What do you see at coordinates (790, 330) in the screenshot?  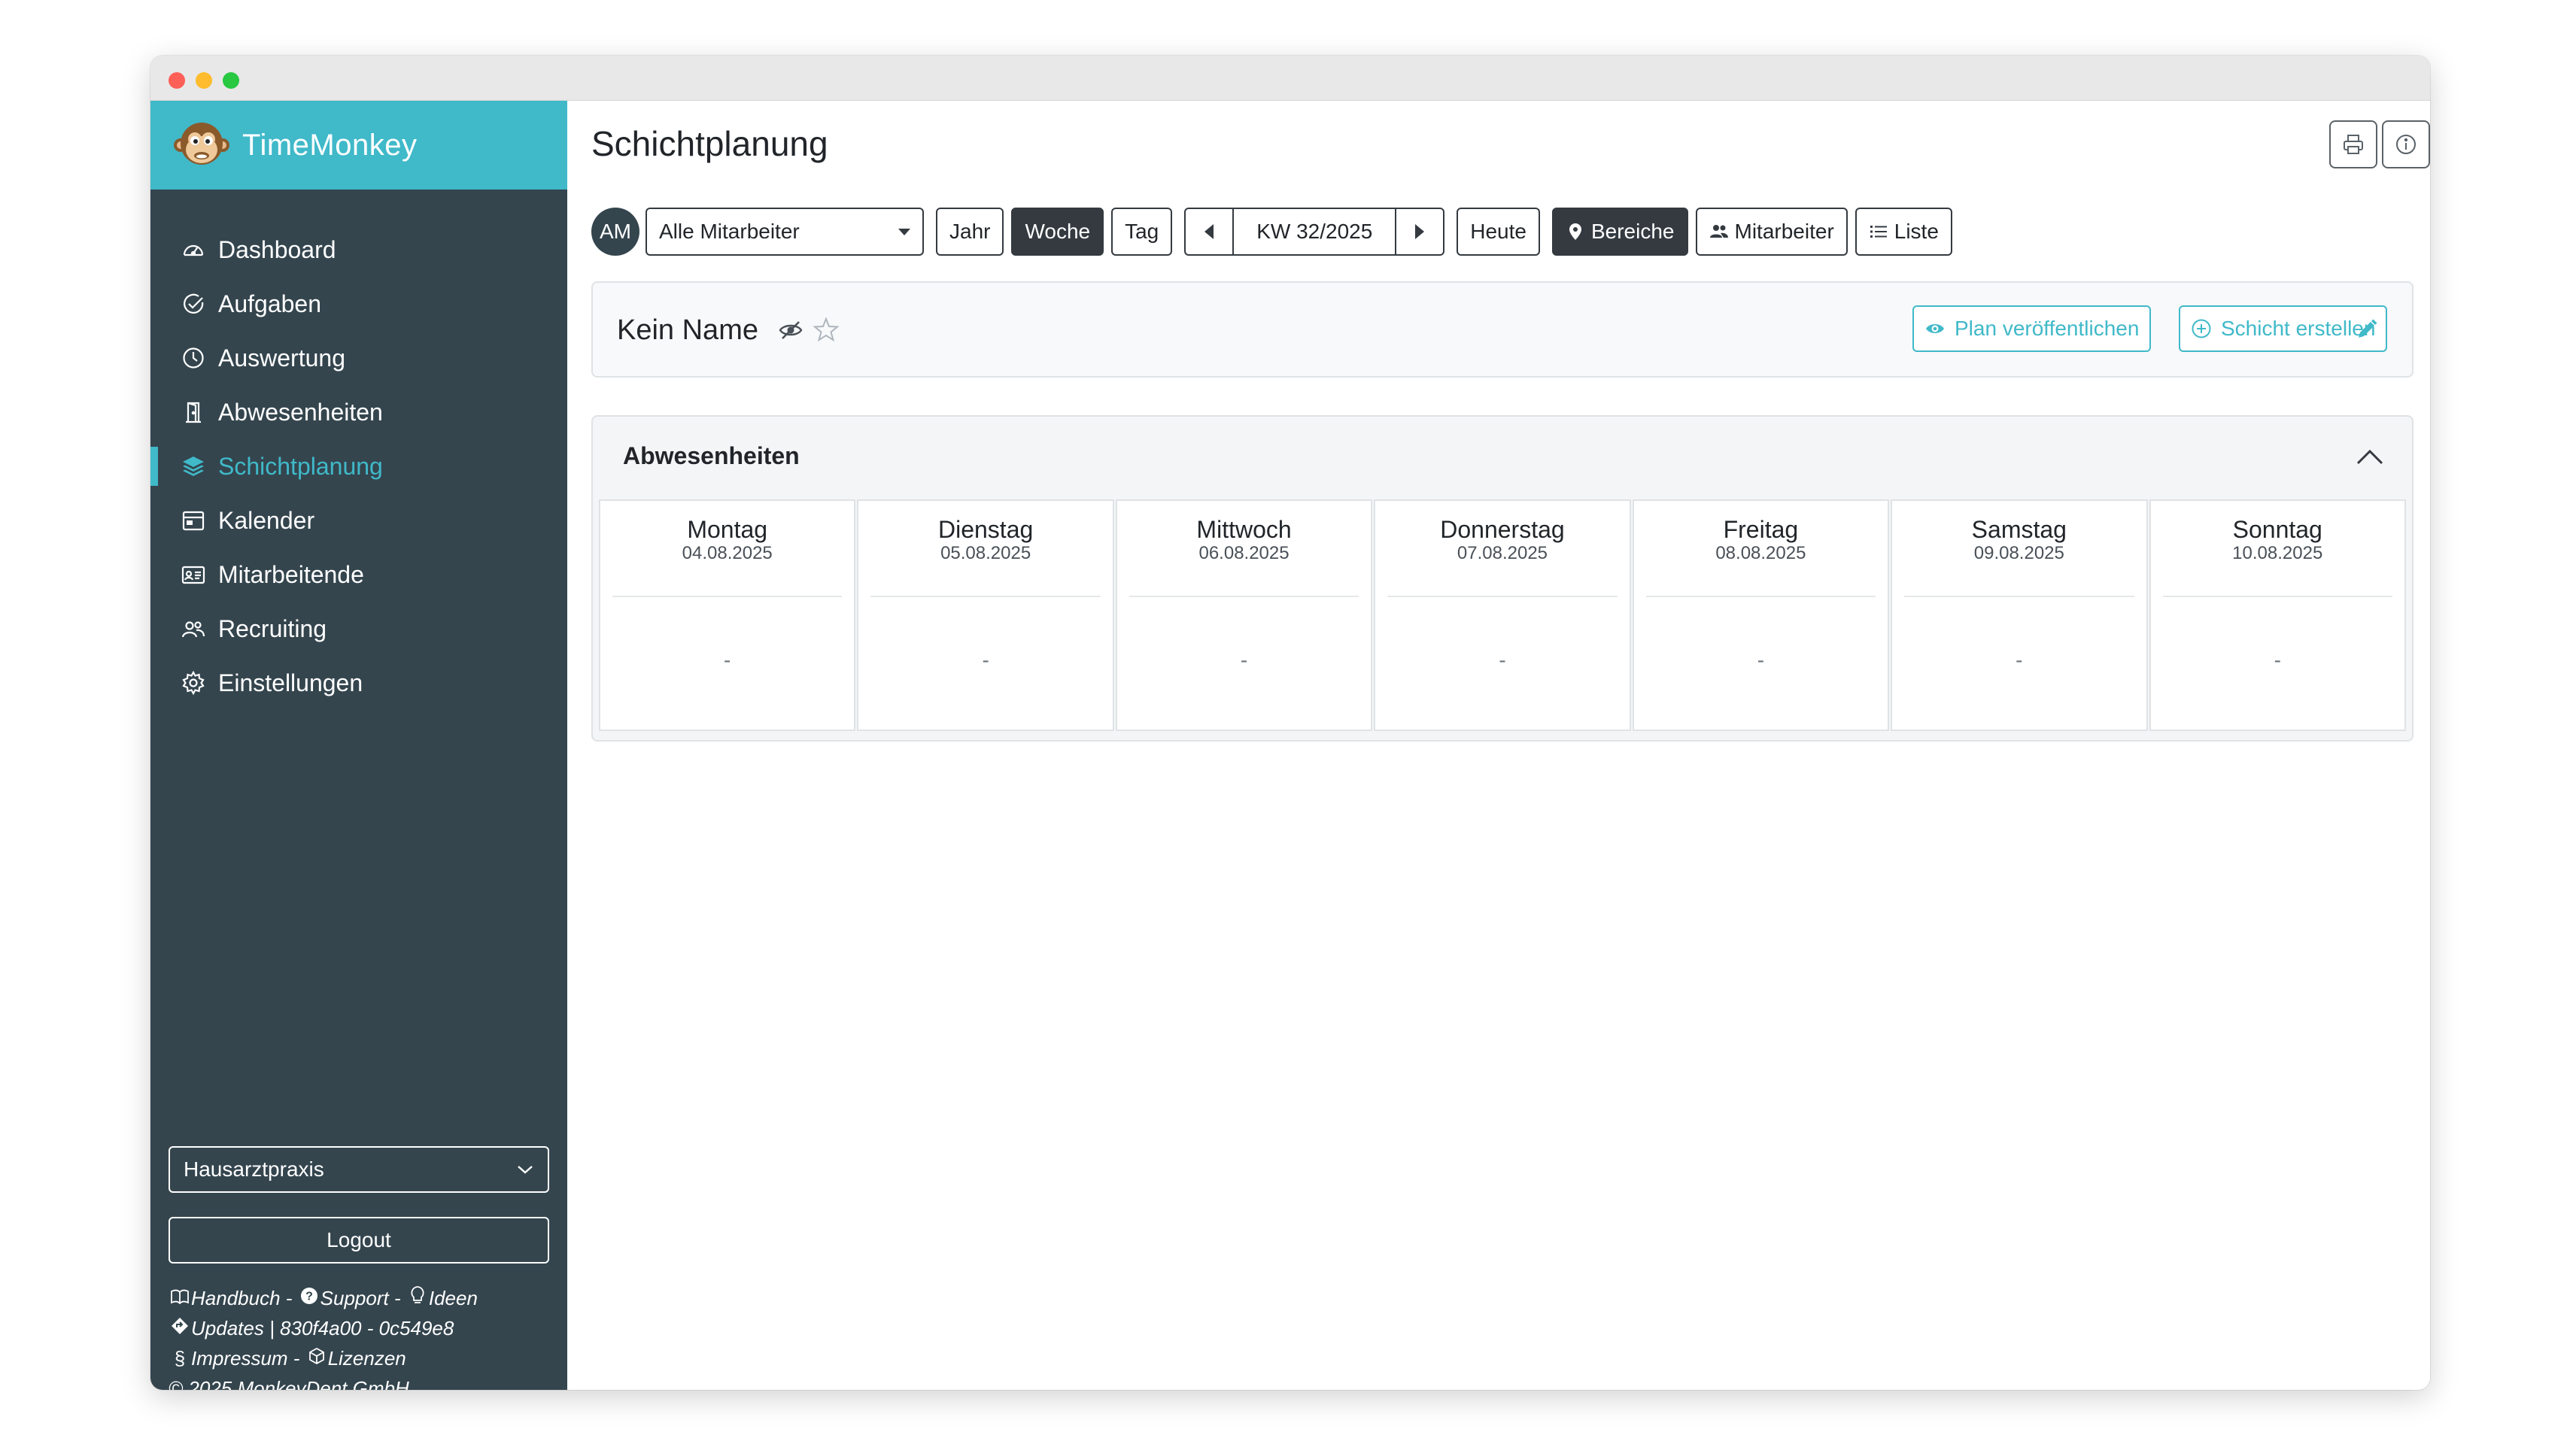 I see `eye-slash-icon` at bounding box center [790, 330].